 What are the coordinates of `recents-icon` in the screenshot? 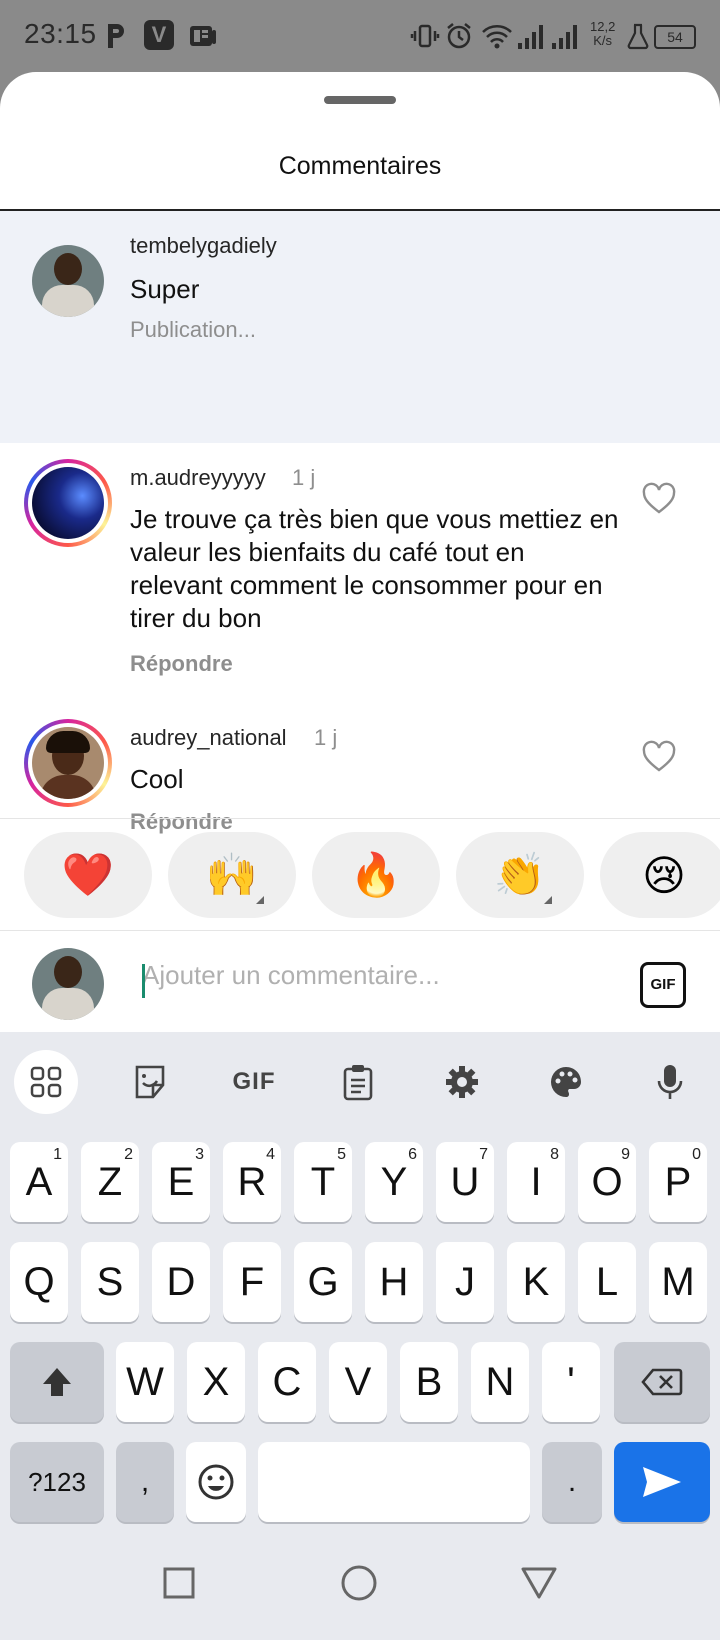 It's located at (179, 1583).